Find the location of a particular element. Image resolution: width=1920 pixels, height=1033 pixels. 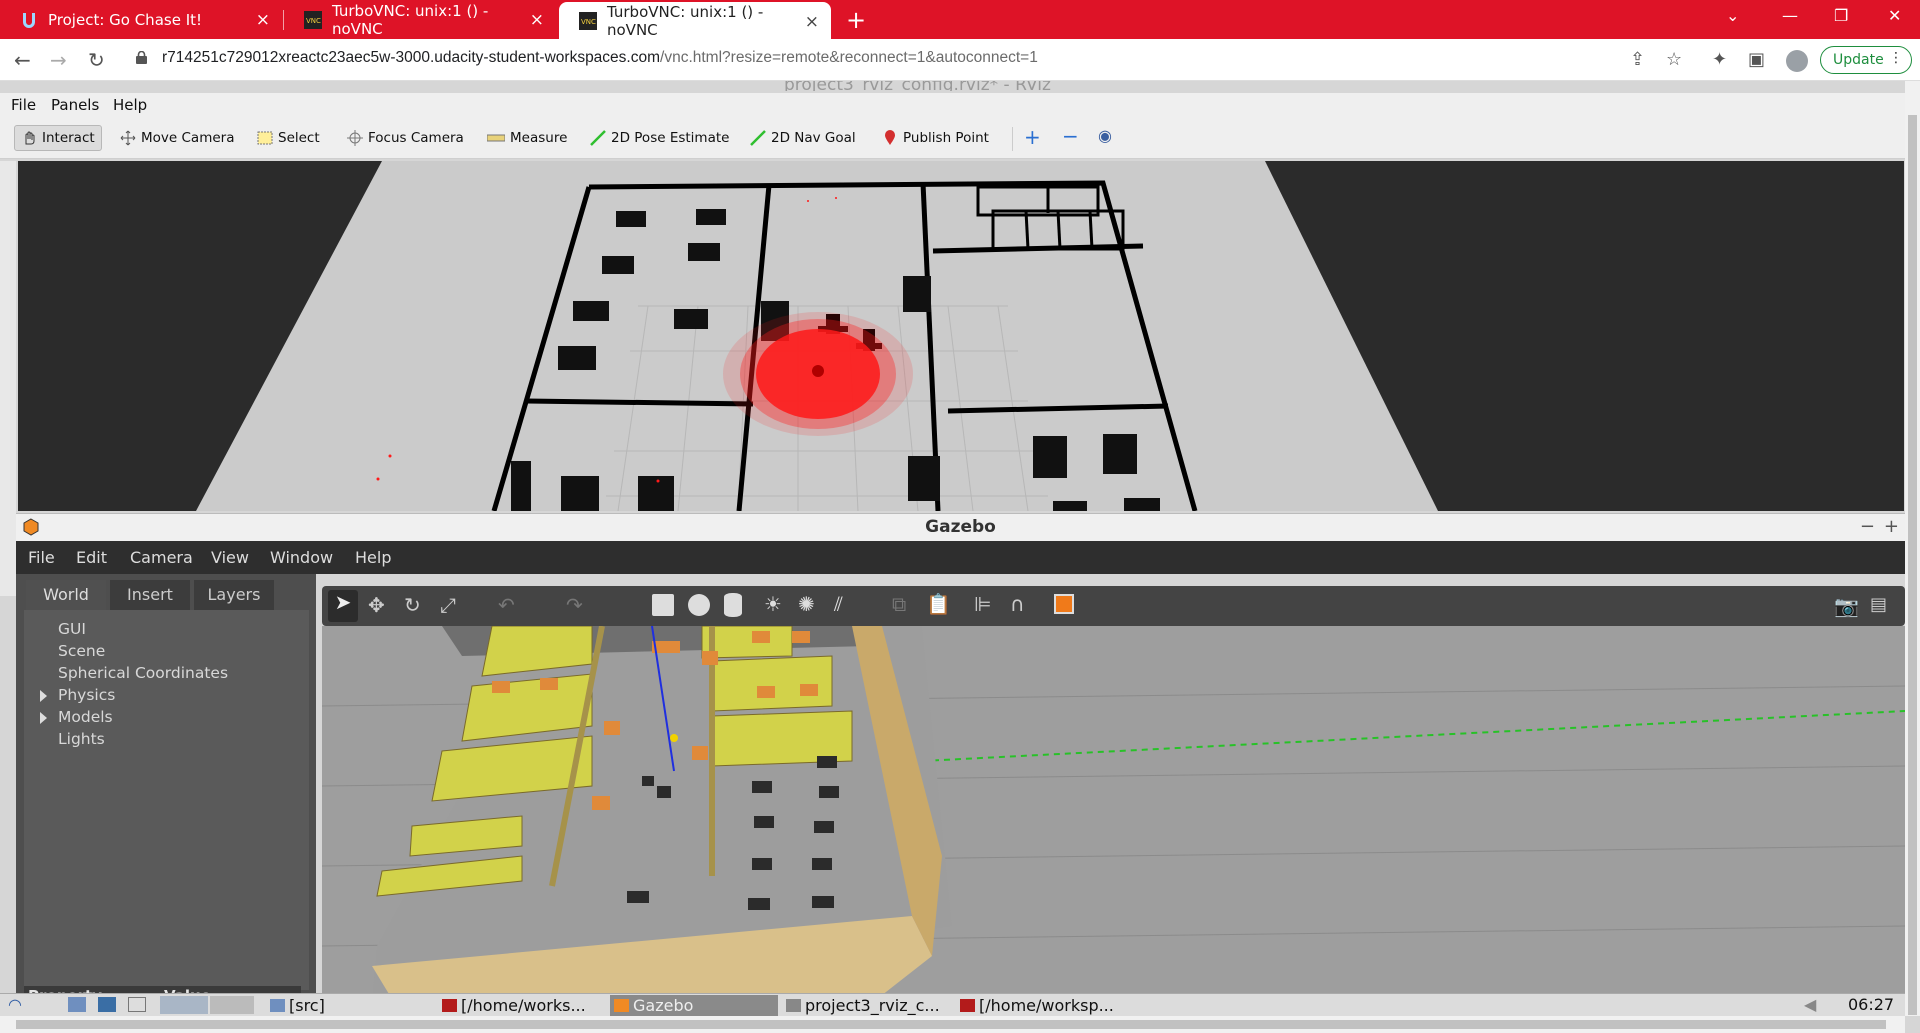

rotate-mode-icon: ↻ is located at coordinates (412, 605).